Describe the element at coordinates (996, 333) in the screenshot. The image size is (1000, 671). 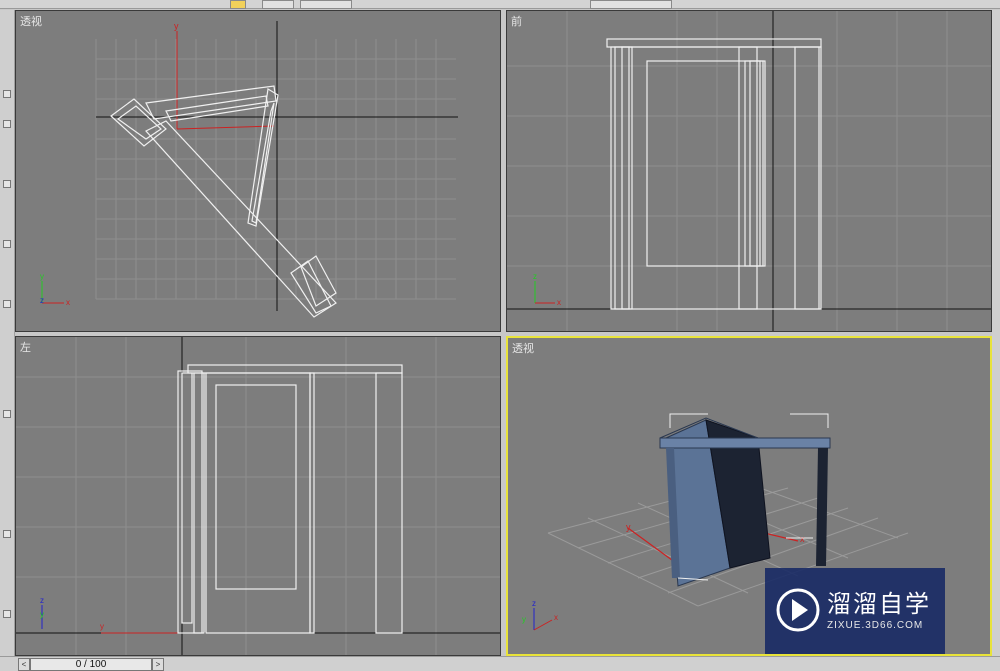
I see `right-scrollbar` at that location.